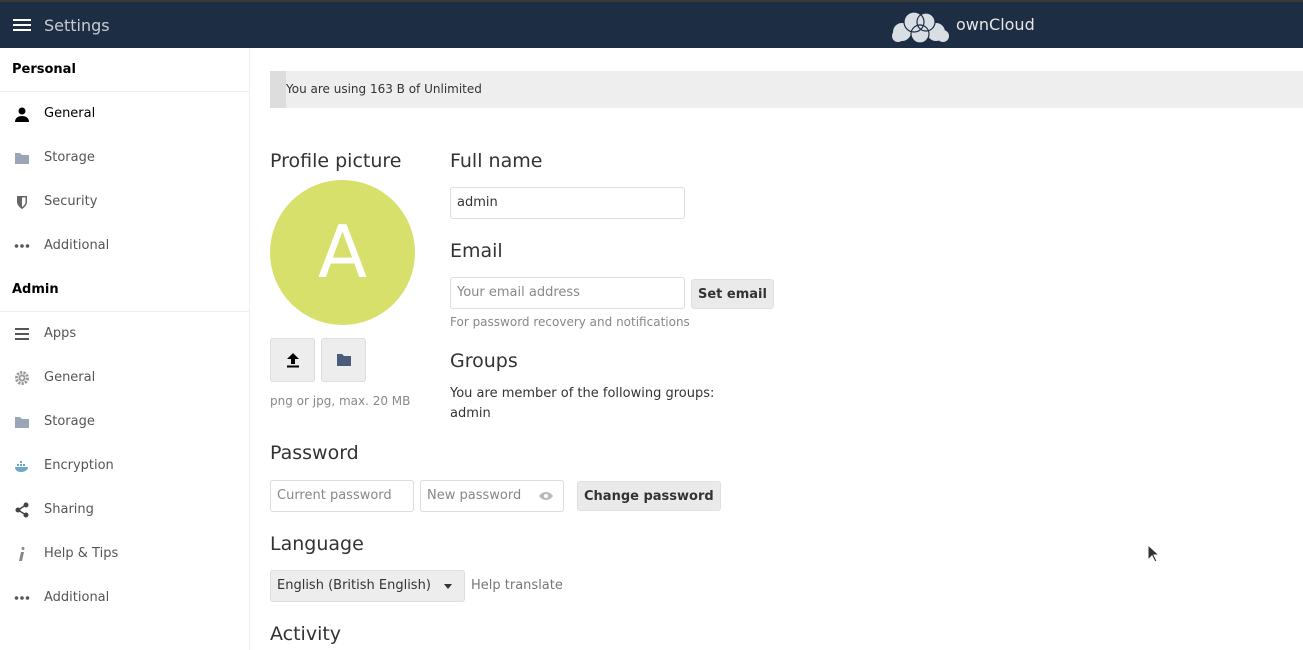 This screenshot has height=650, width=1303. I want to click on owncloud-logo-icon, so click(920, 26).